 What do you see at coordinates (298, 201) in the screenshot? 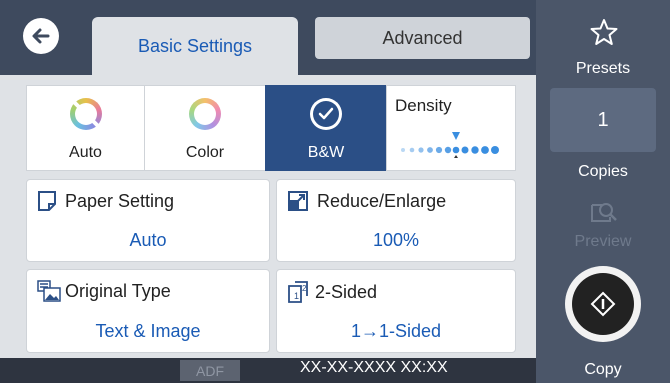
I see `resize-icon` at bounding box center [298, 201].